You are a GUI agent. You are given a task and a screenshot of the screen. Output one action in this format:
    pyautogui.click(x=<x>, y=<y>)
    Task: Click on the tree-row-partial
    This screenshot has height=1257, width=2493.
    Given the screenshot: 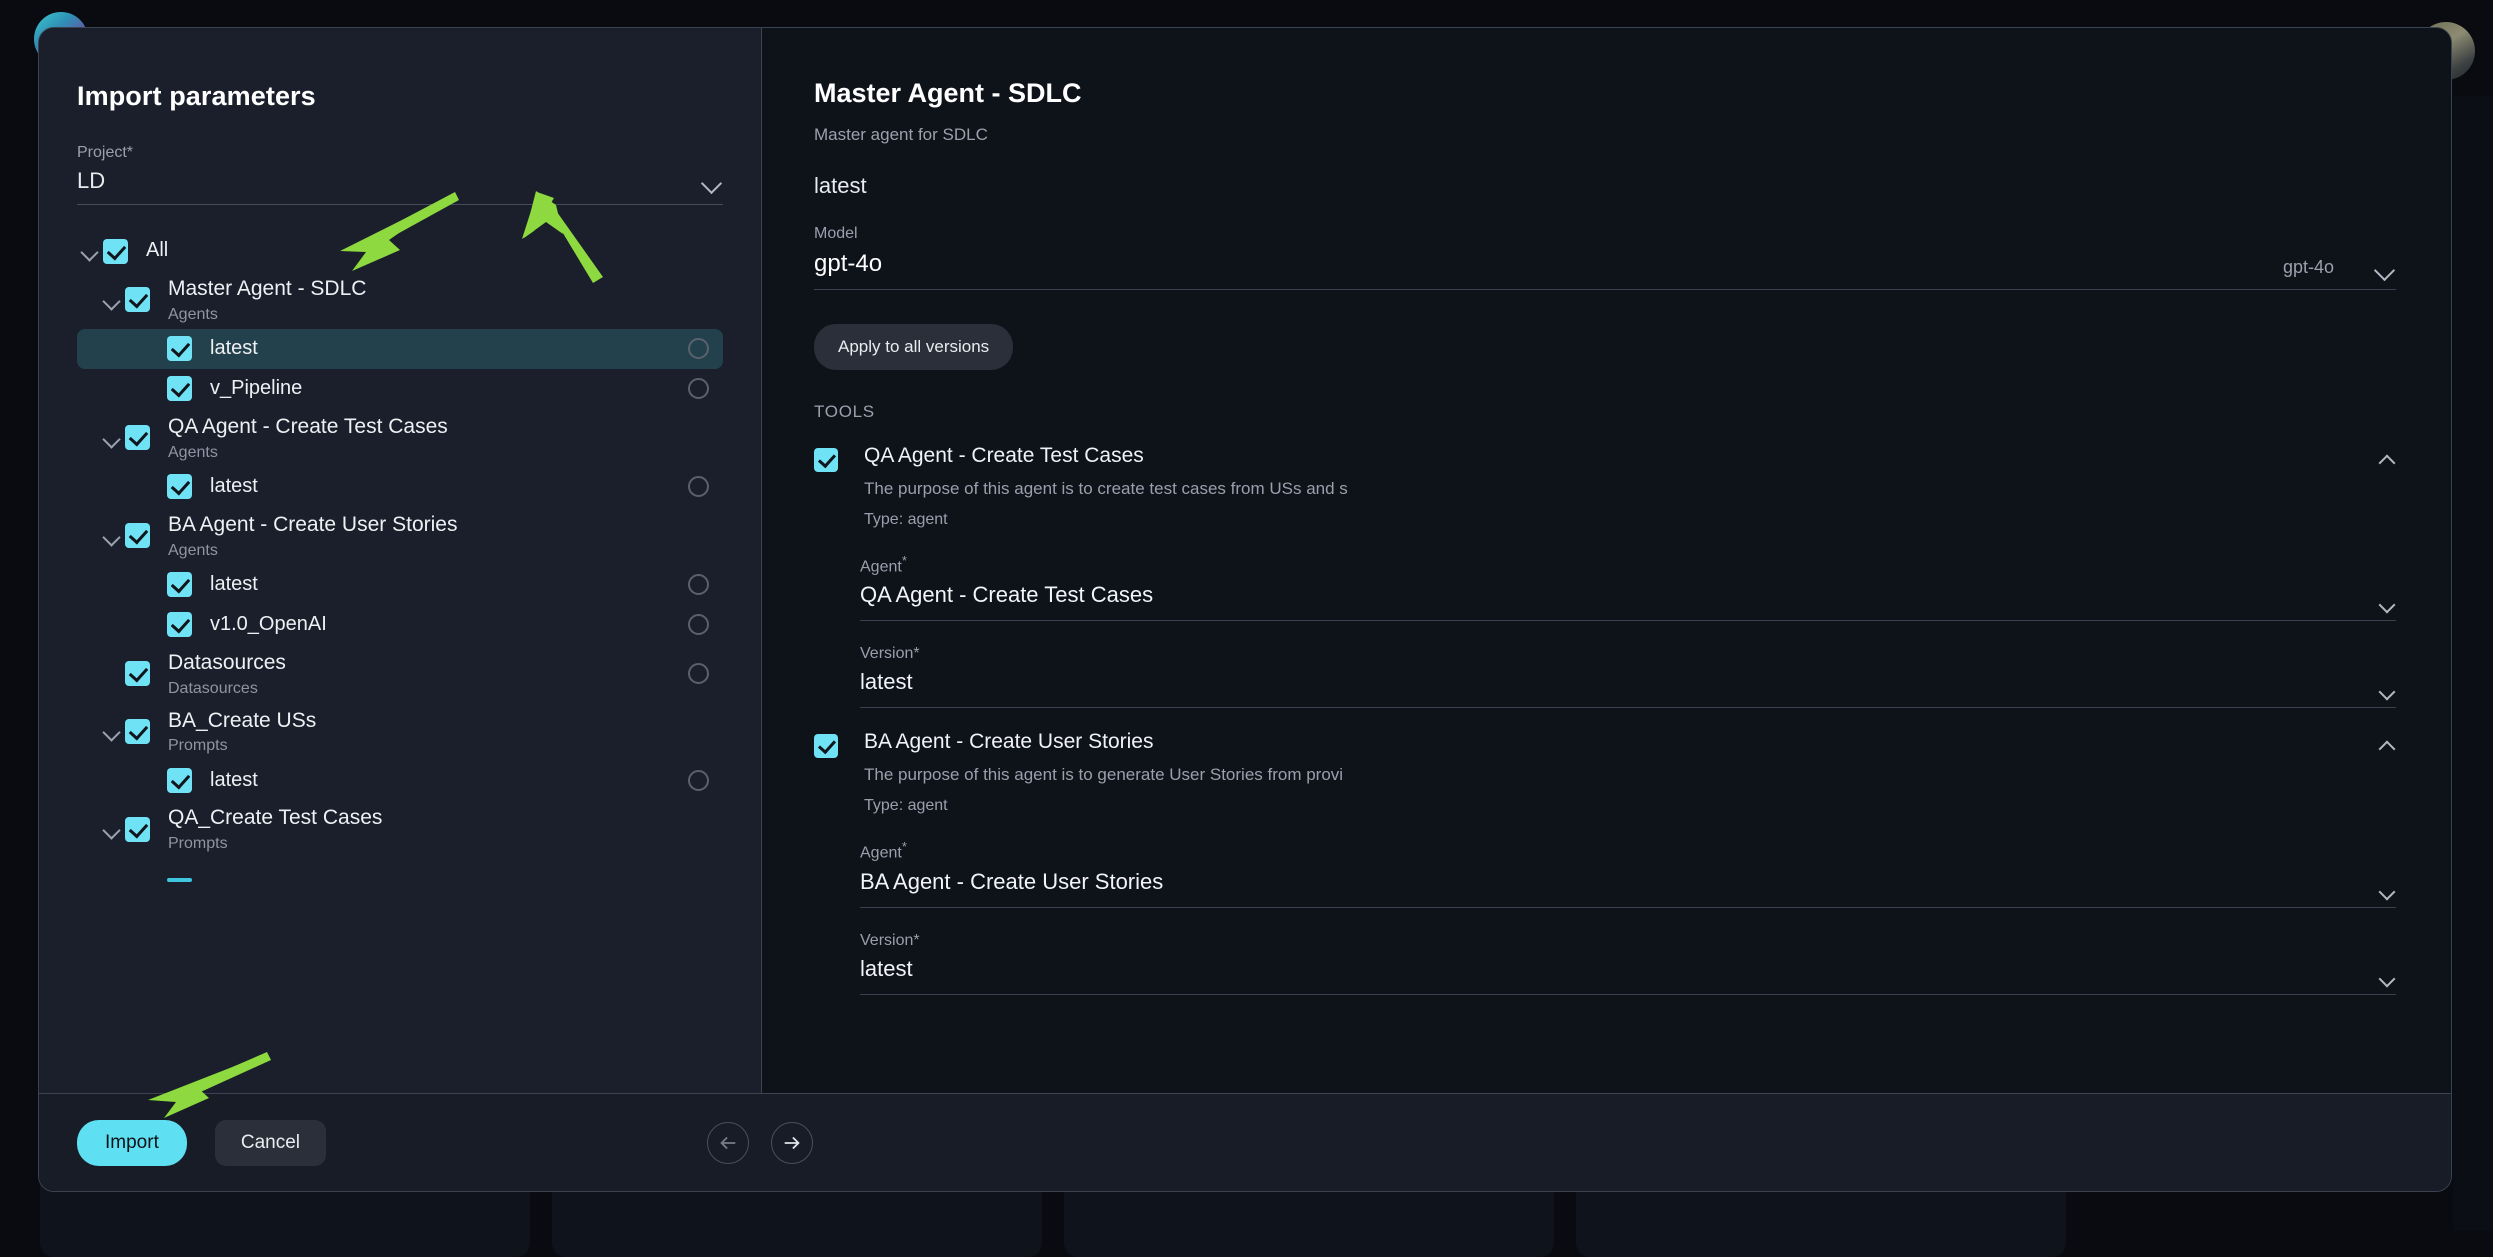 What is the action you would take?
    pyautogui.click(x=400, y=880)
    